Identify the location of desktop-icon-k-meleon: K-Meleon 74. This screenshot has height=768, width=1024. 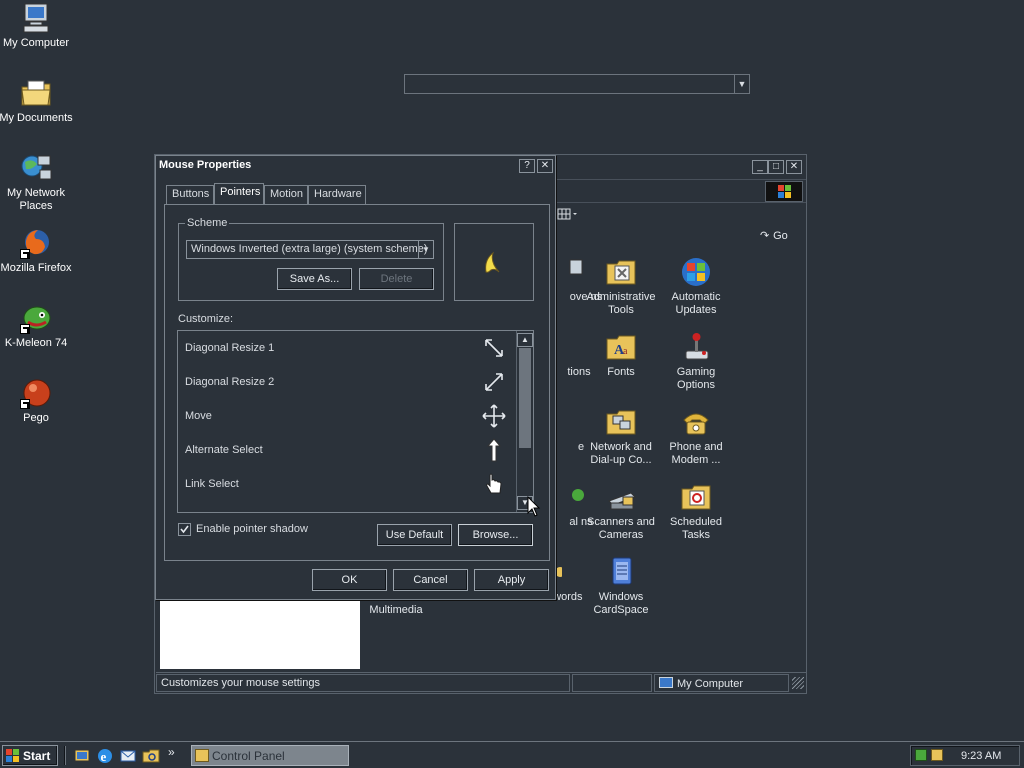
(37, 326).